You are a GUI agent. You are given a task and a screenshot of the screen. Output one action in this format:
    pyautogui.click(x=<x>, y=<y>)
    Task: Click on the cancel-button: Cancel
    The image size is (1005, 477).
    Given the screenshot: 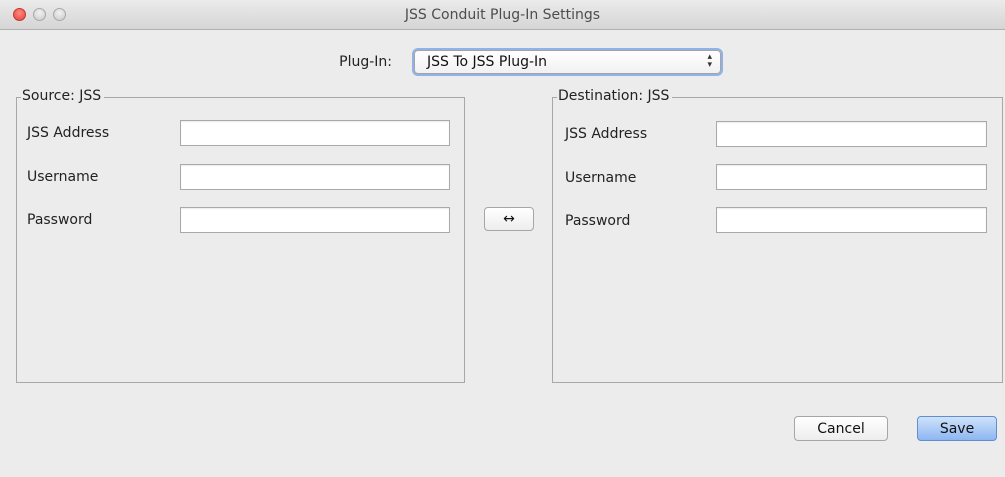 What is the action you would take?
    pyautogui.click(x=841, y=428)
    